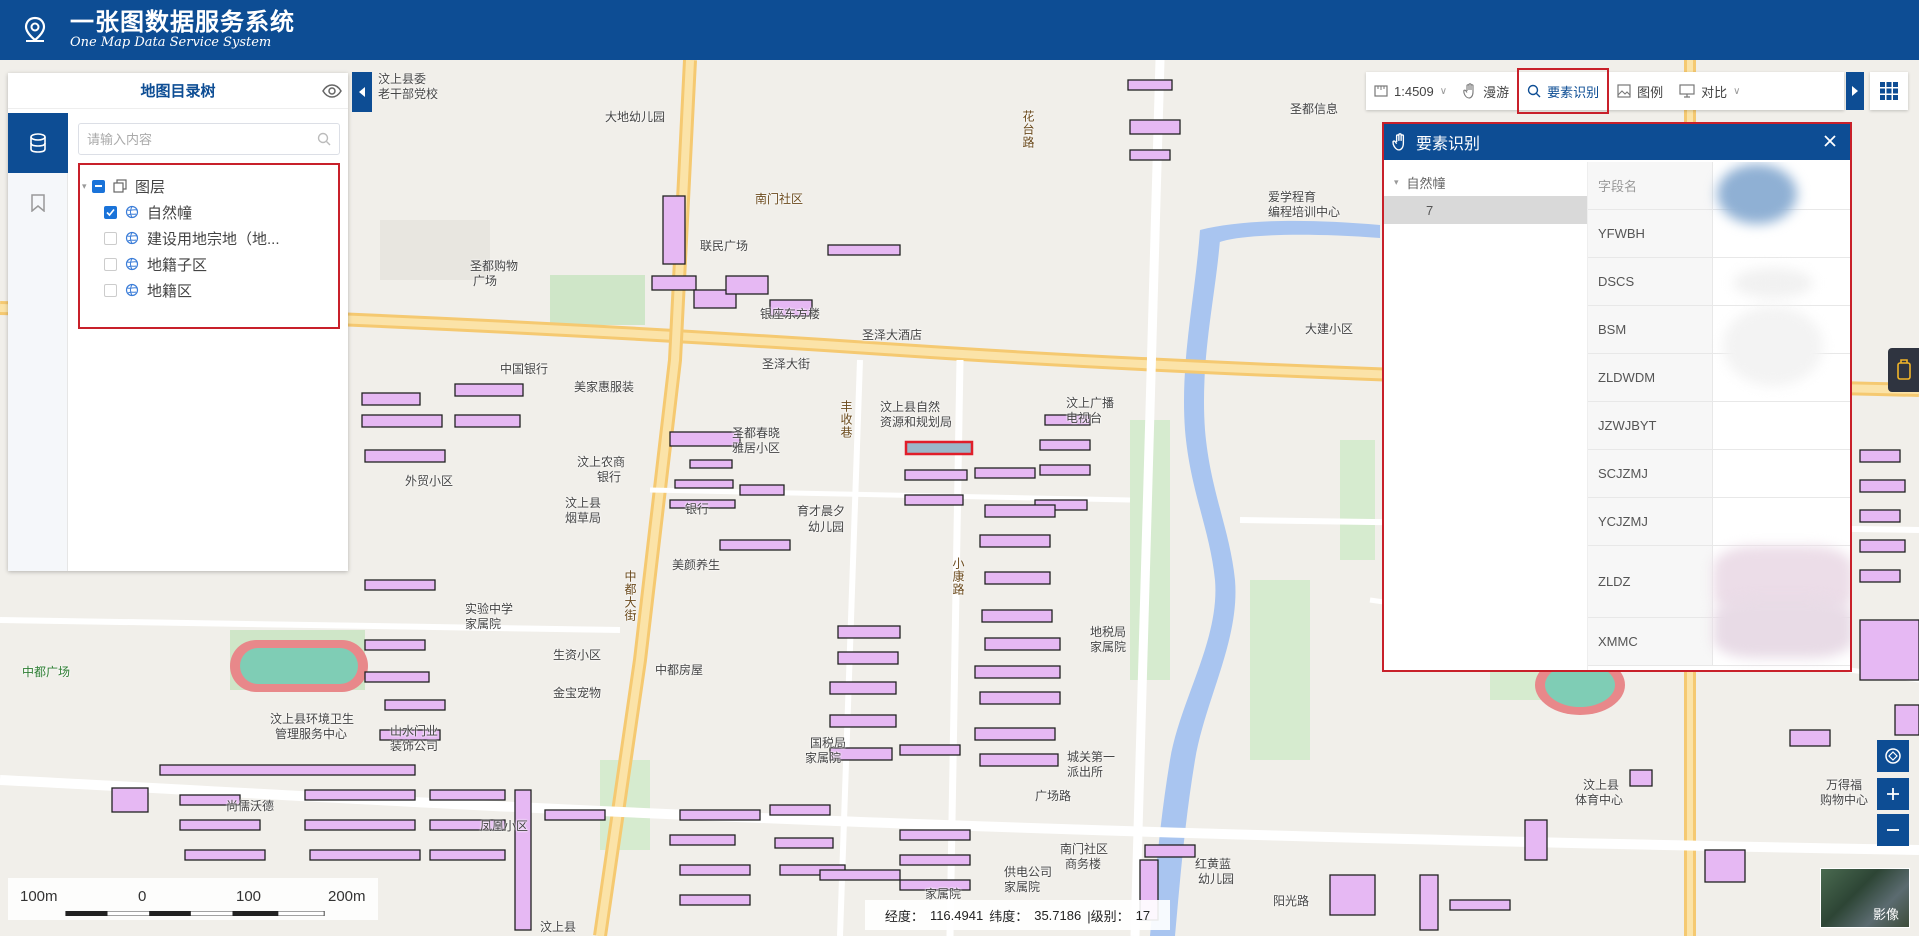 Image resolution: width=1919 pixels, height=936 pixels. I want to click on map-label: 大建小区, so click(1329, 329).